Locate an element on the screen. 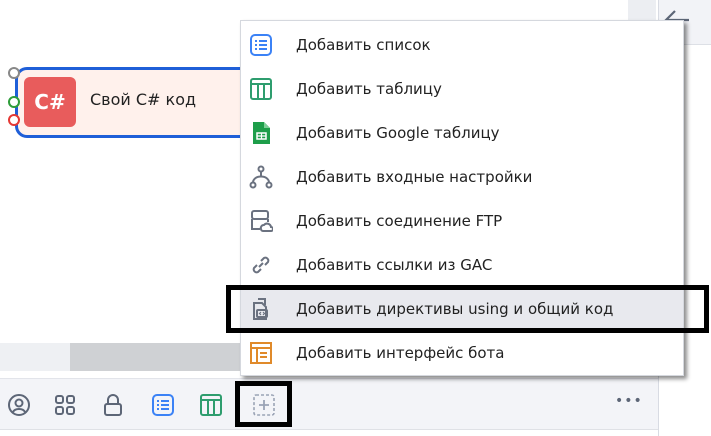 Image resolution: width=711 pixels, height=436 pixels. menu-item-add-ftp: Добавить соединение FTP is located at coordinates (462, 221).